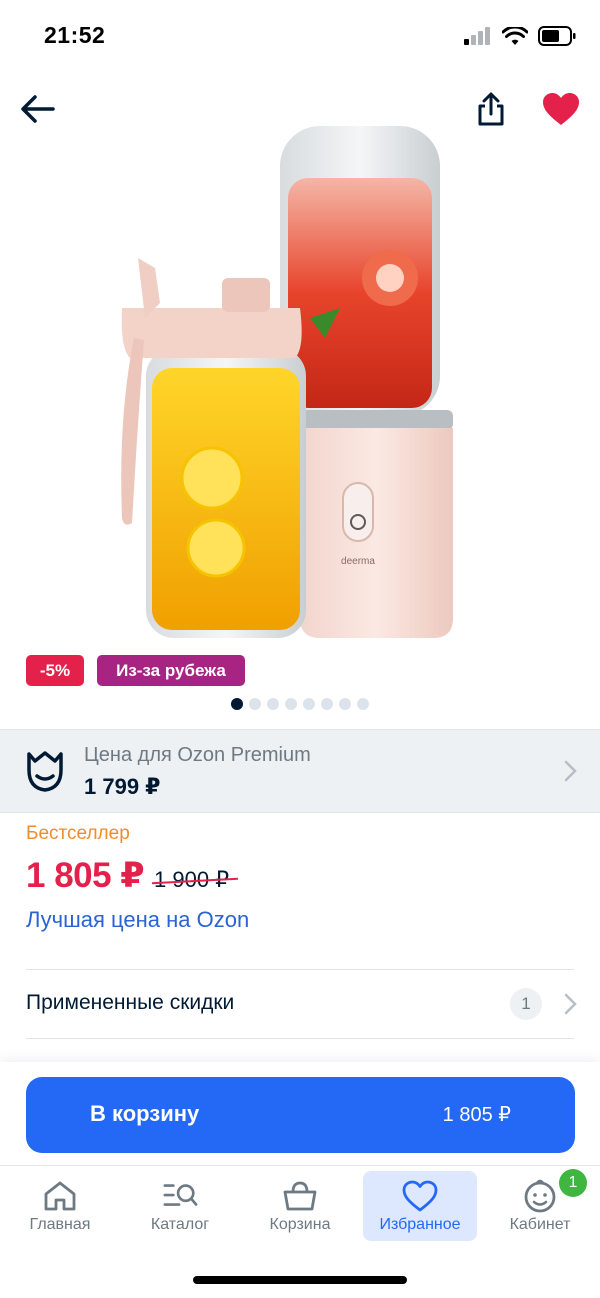 The height and width of the screenshot is (1298, 600). Describe the element at coordinates (55, 670) in the screenshot. I see `discount-badge: -5%` at that location.